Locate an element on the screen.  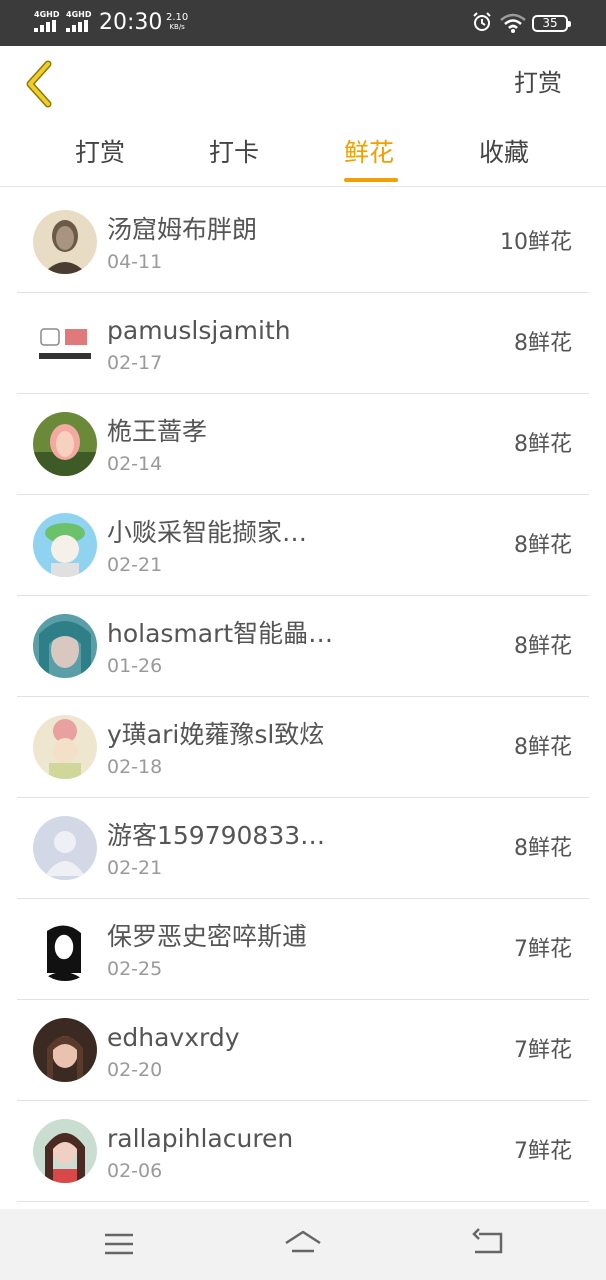
list-item: 保罗恶史密啐斯逋 02-25 7鲜花 is located at coordinates (303, 949).